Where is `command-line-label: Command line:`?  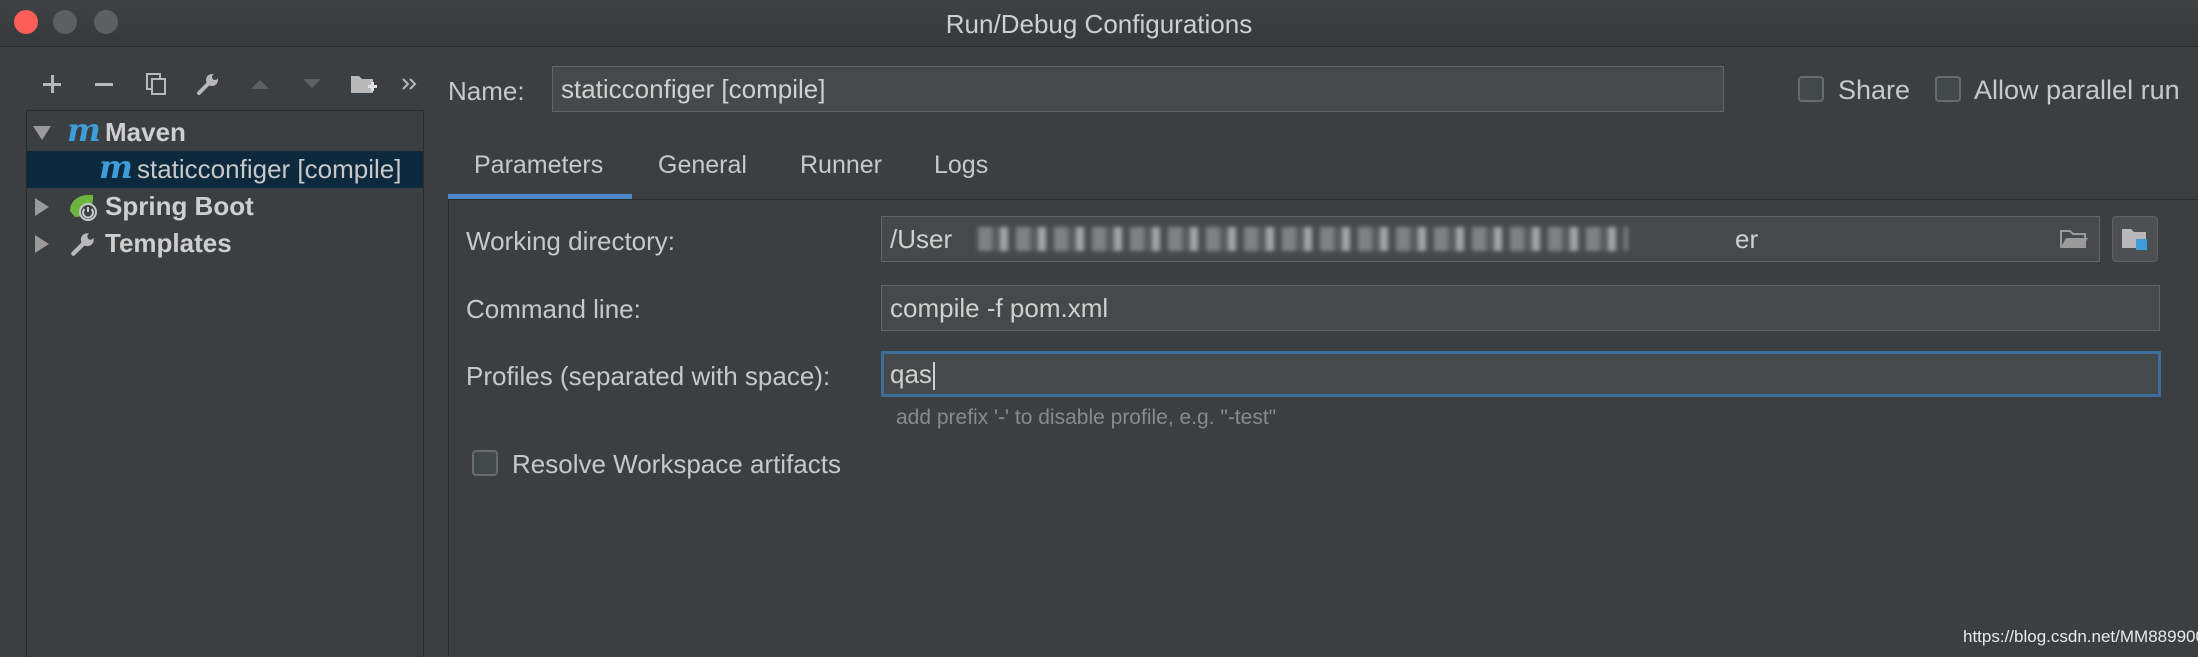
command-line-label: Command line: is located at coordinates (553, 309).